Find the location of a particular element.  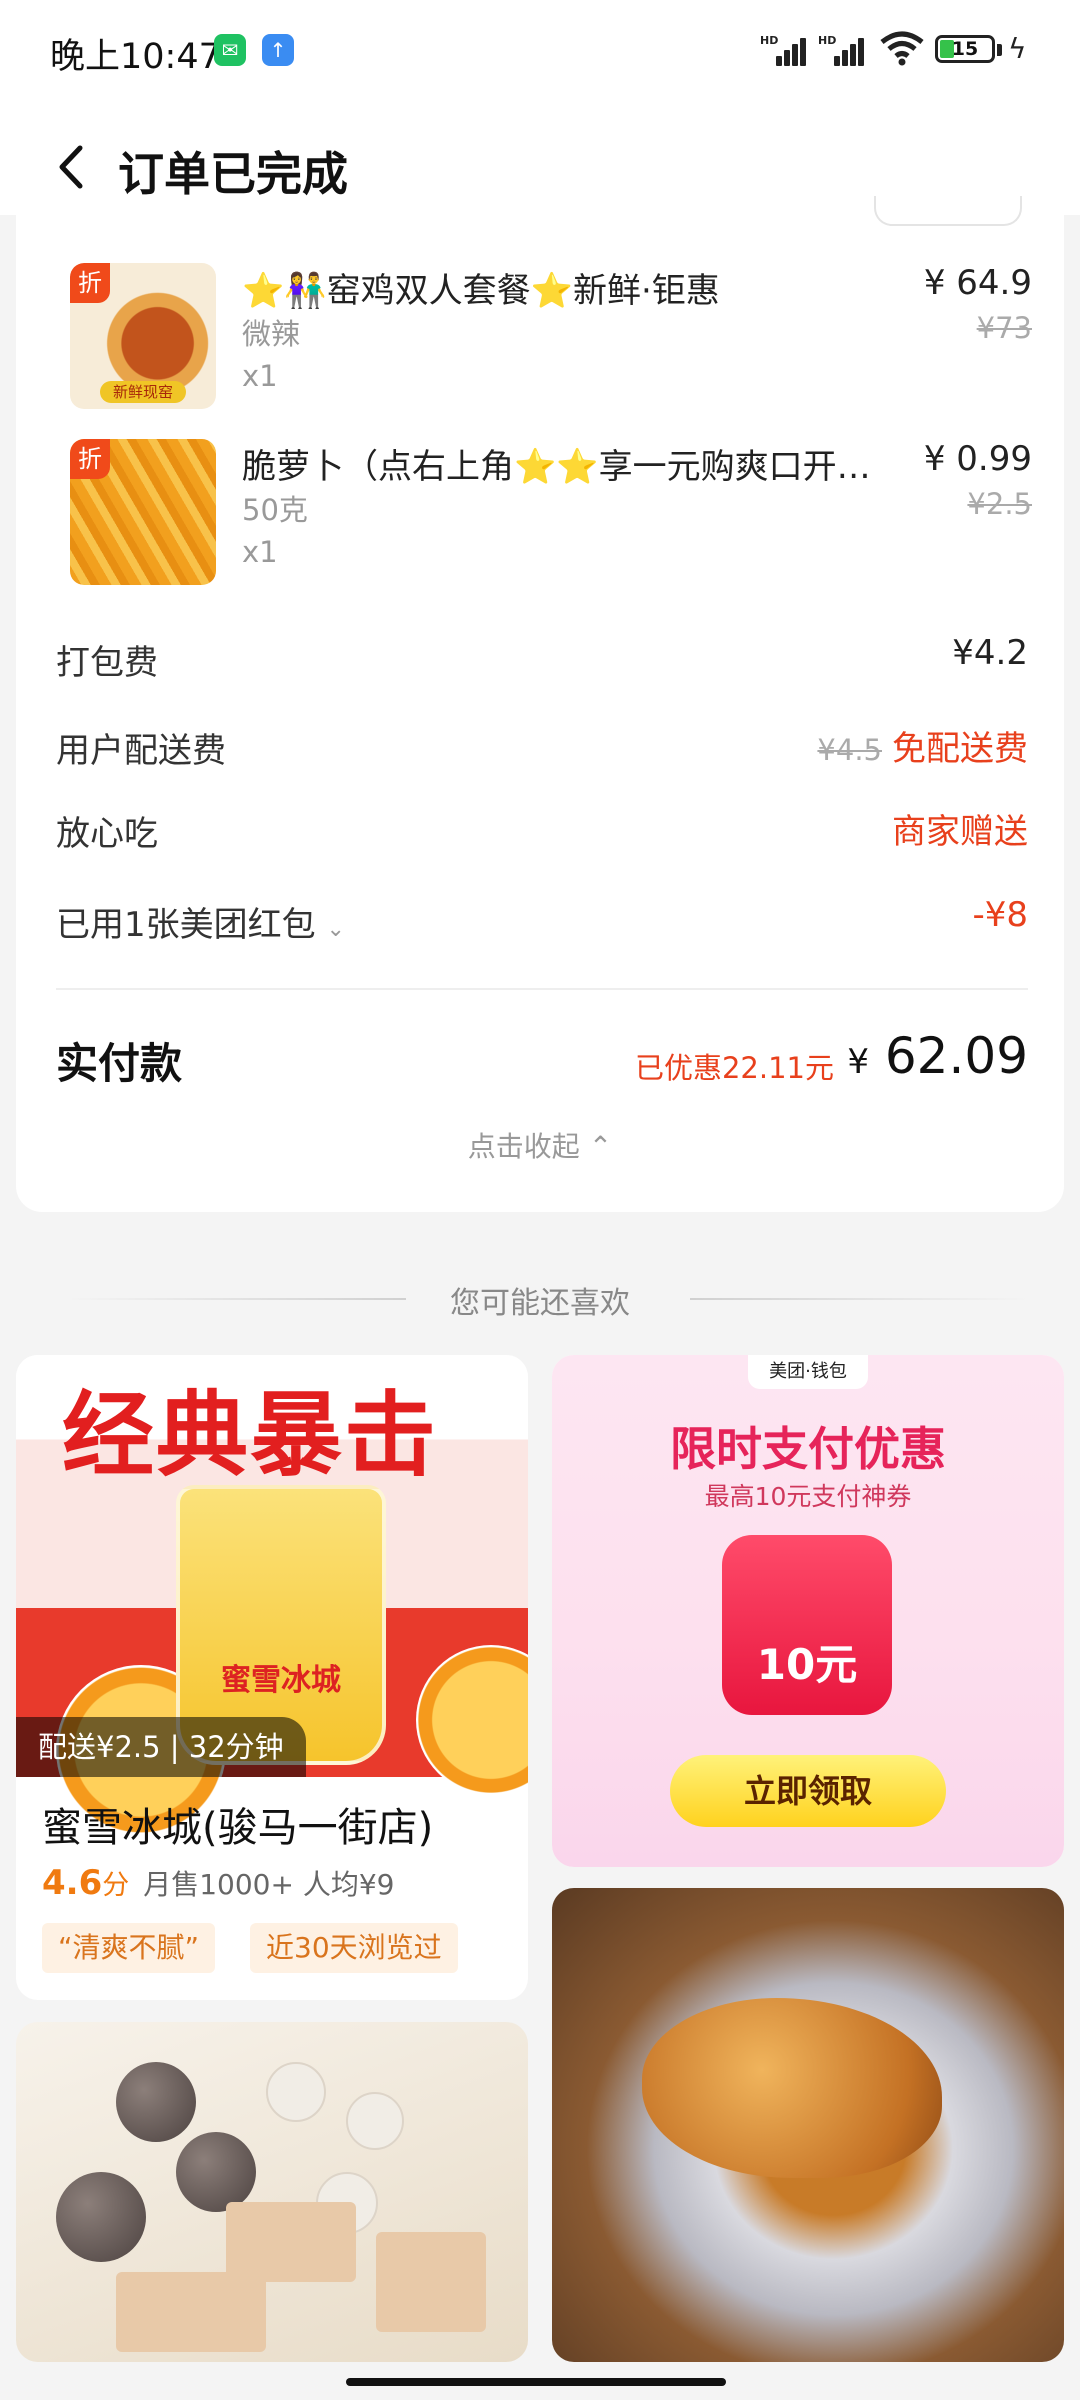

poster-headline: 经典暴击 is located at coordinates (250, 1435).